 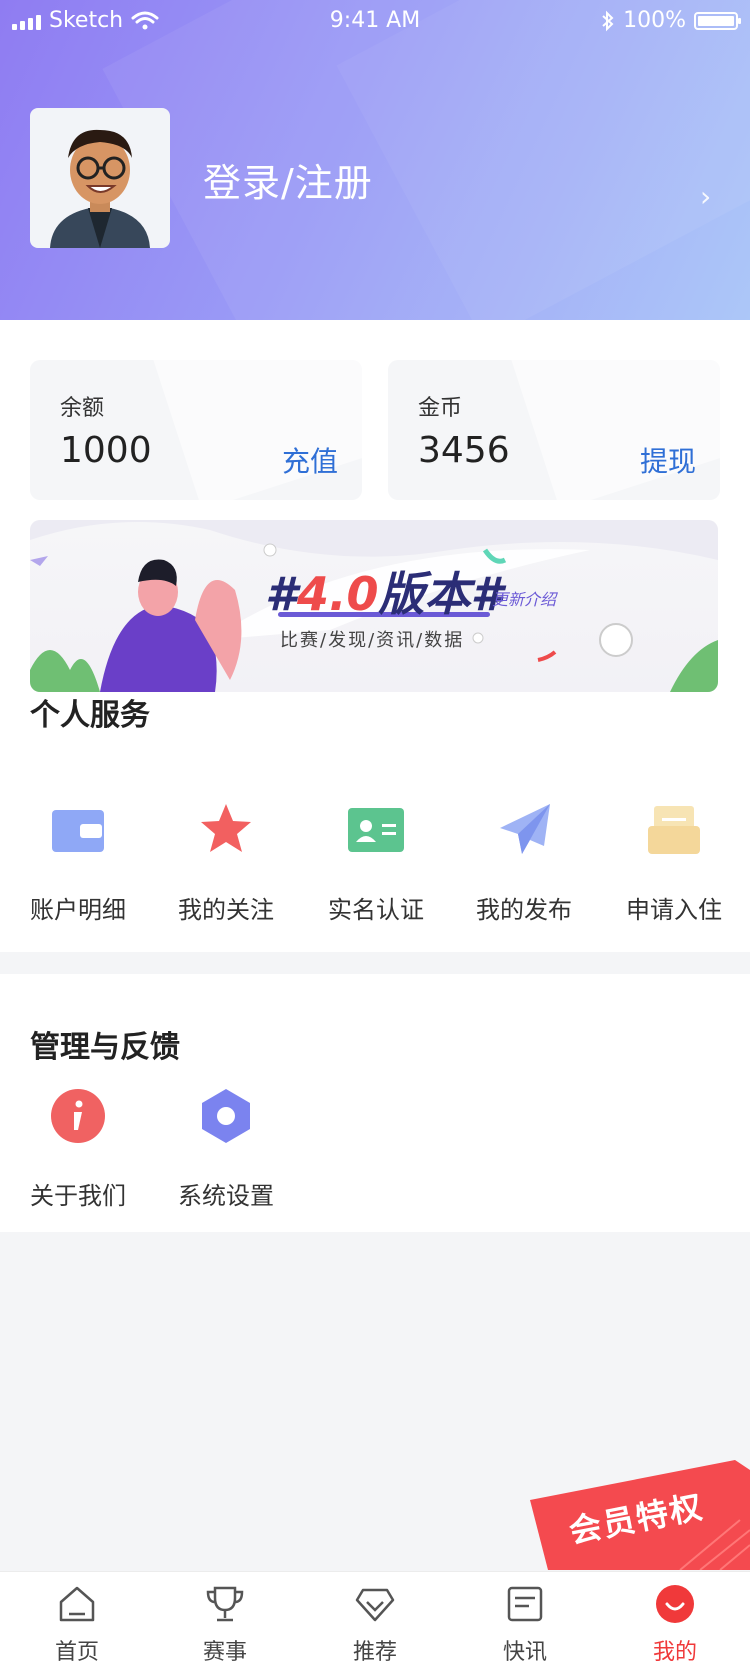 I want to click on status-right: 100%, so click(x=671, y=20).